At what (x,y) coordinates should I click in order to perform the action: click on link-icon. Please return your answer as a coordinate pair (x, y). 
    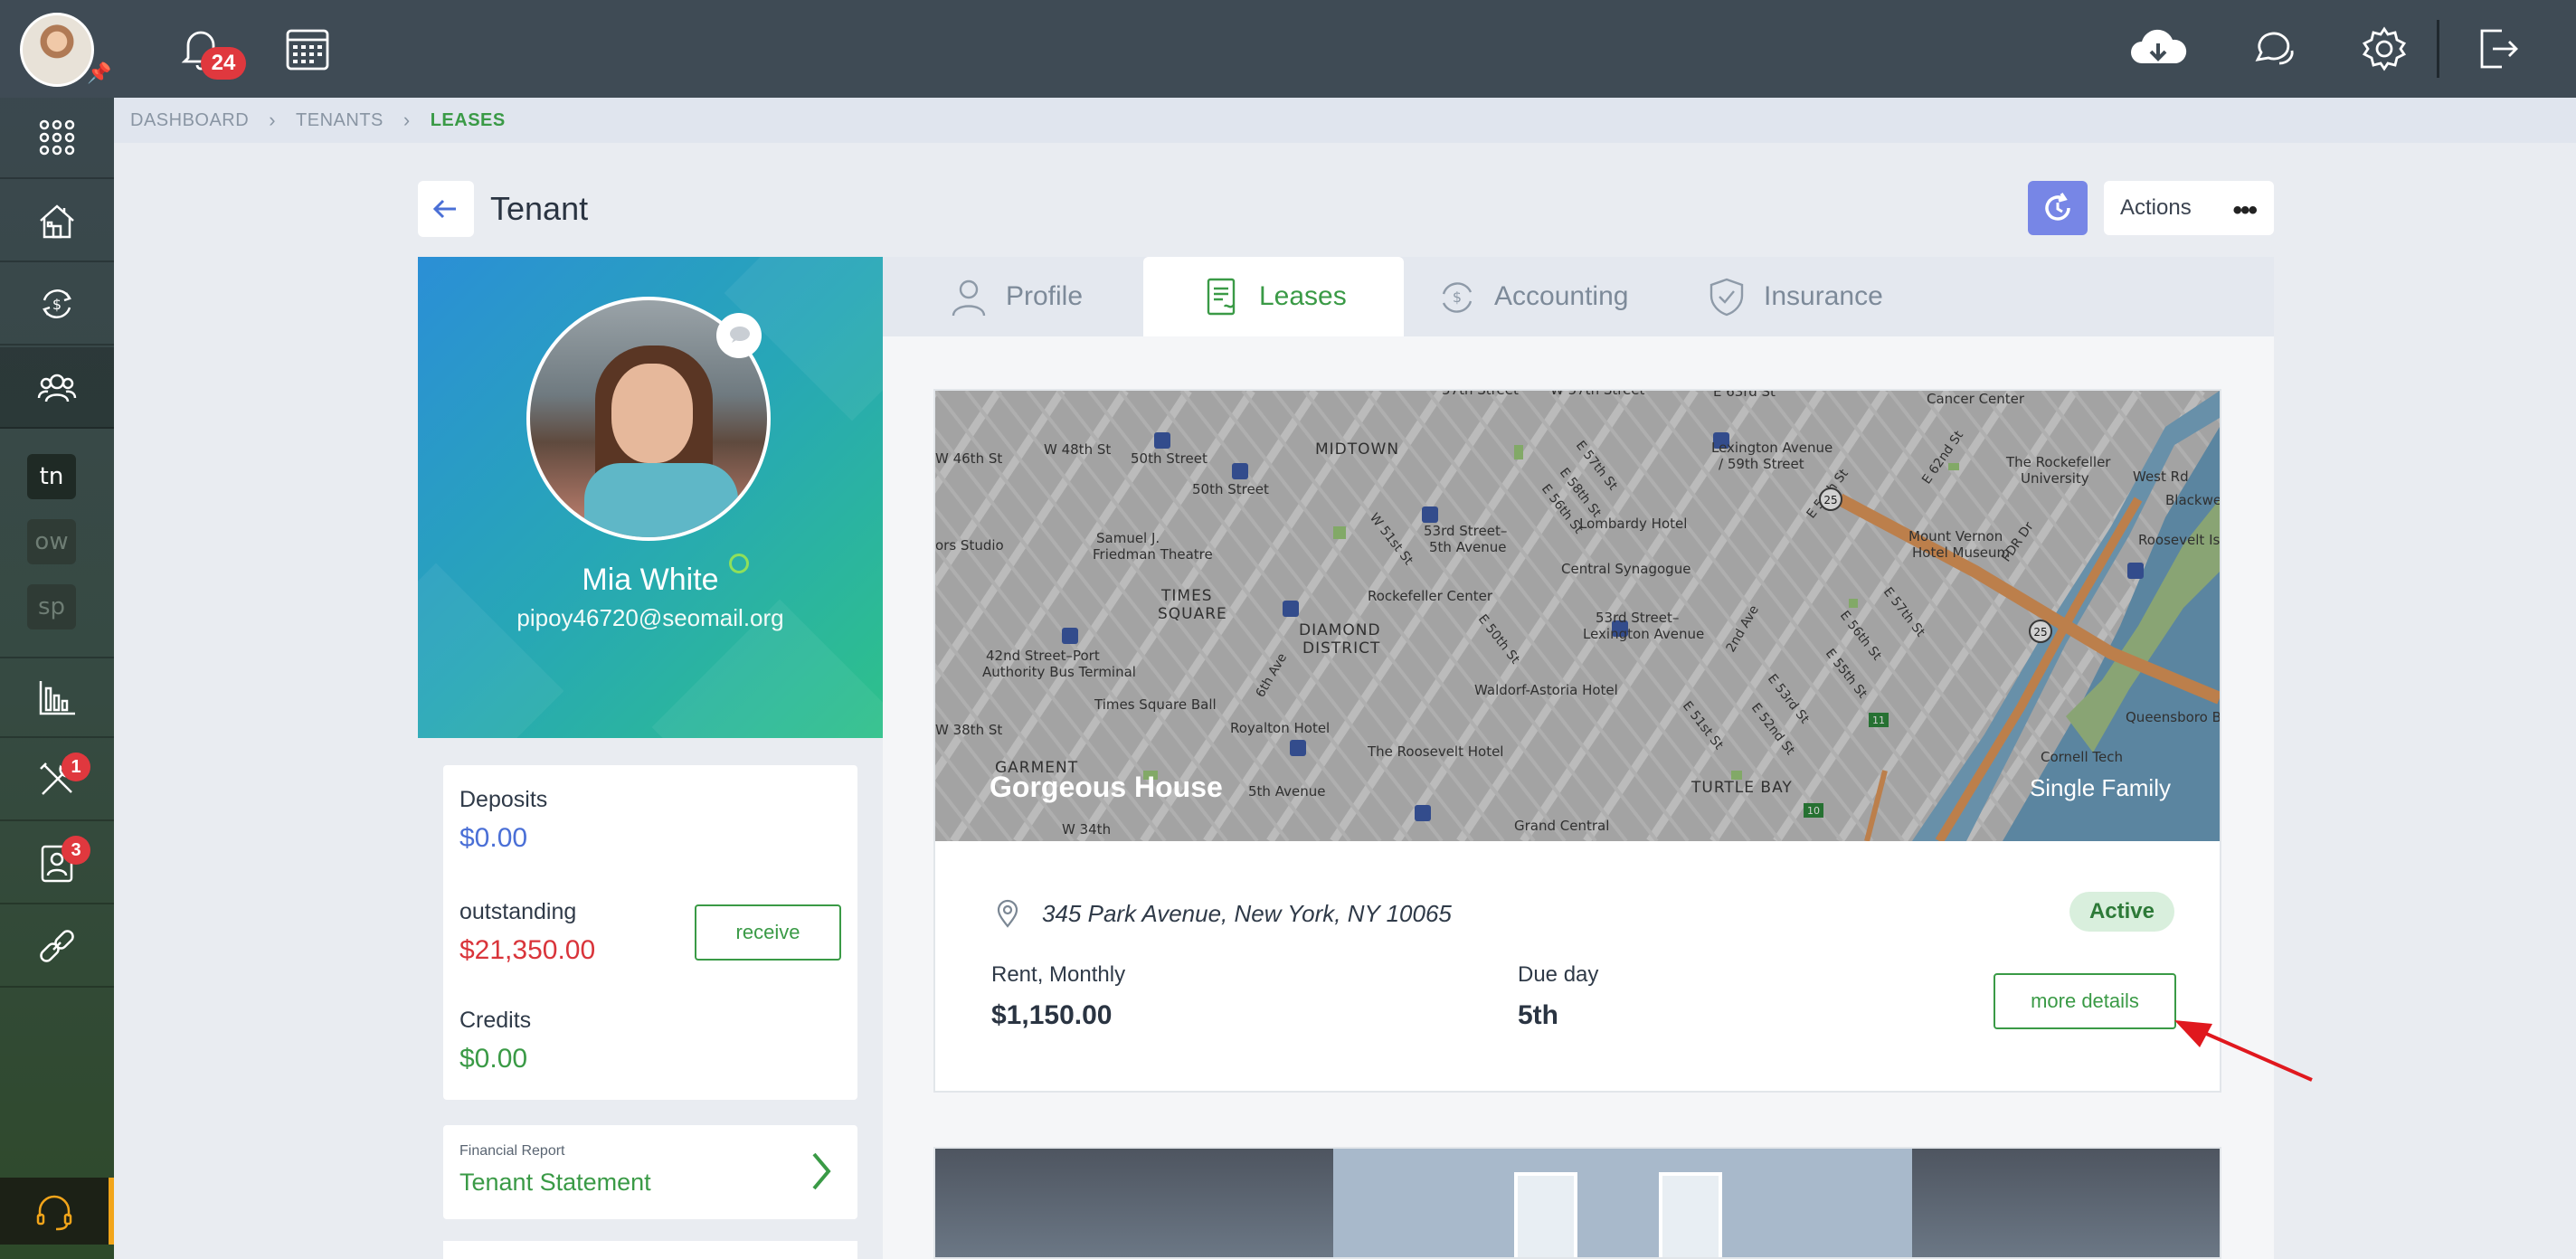
    Looking at the image, I should click on (57, 946).